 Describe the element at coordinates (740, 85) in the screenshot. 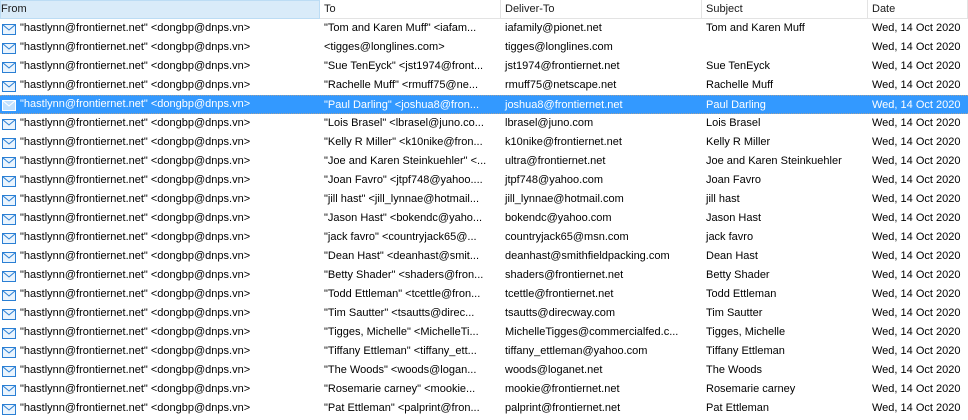

I see `cell-subject: Rachelle Muff` at that location.